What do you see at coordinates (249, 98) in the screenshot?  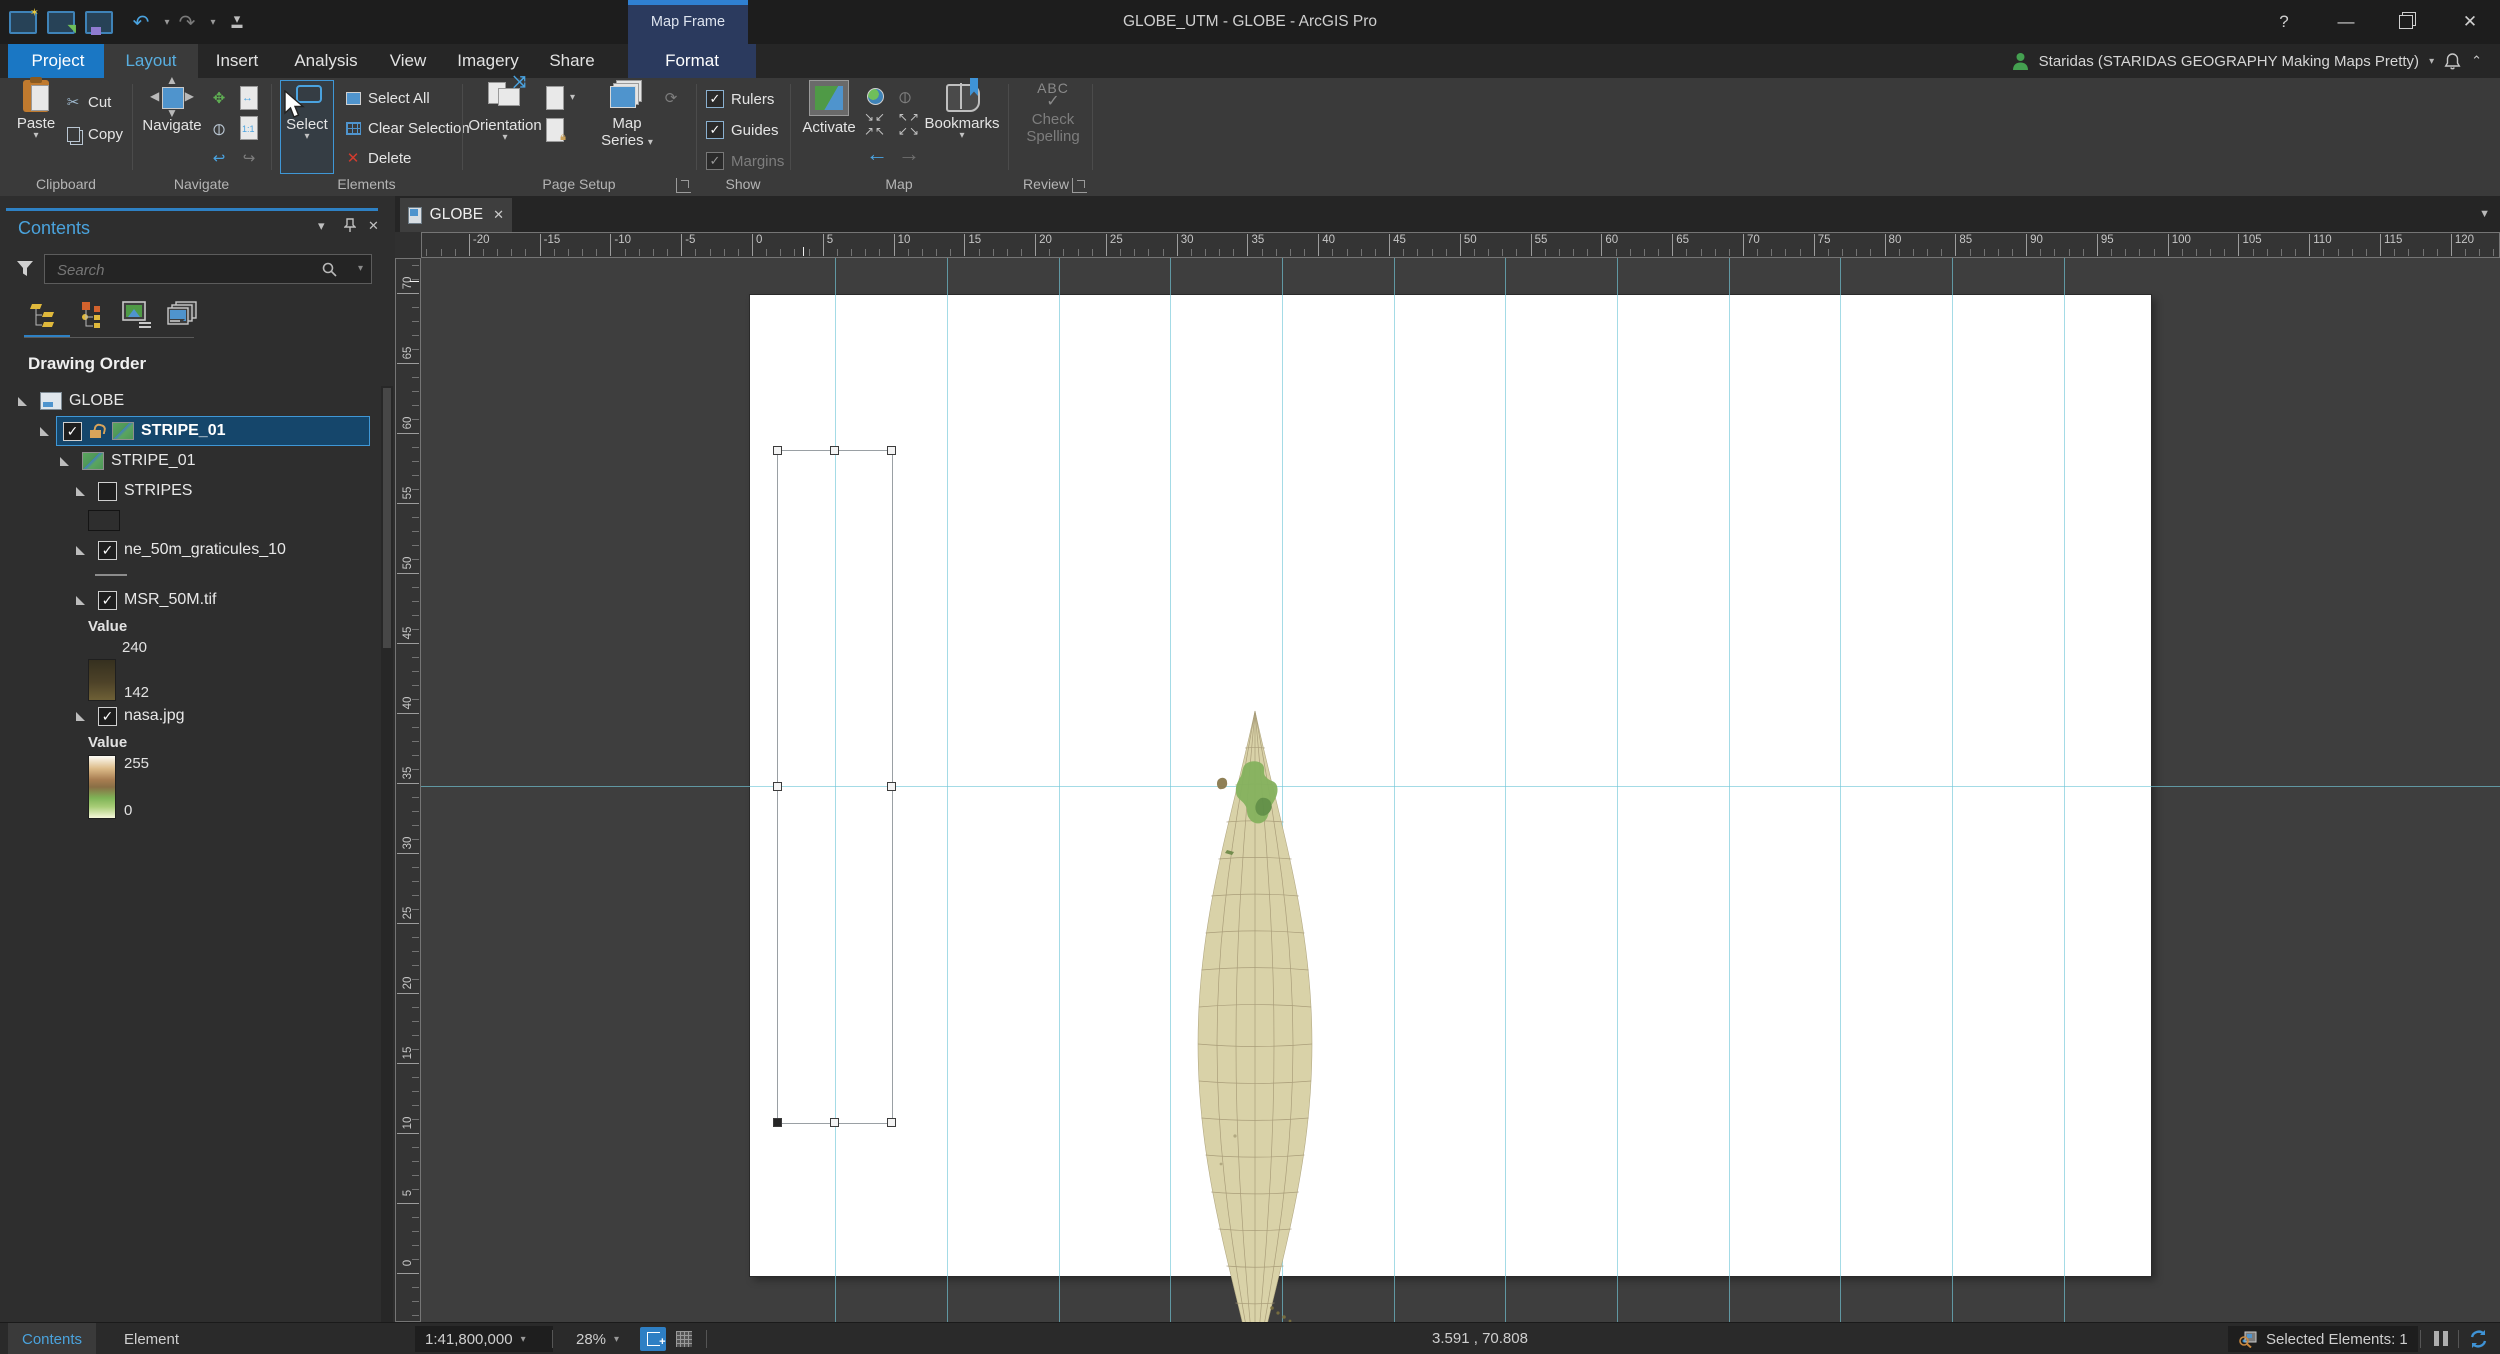 I see `fixed-extent-button: ↔` at bounding box center [249, 98].